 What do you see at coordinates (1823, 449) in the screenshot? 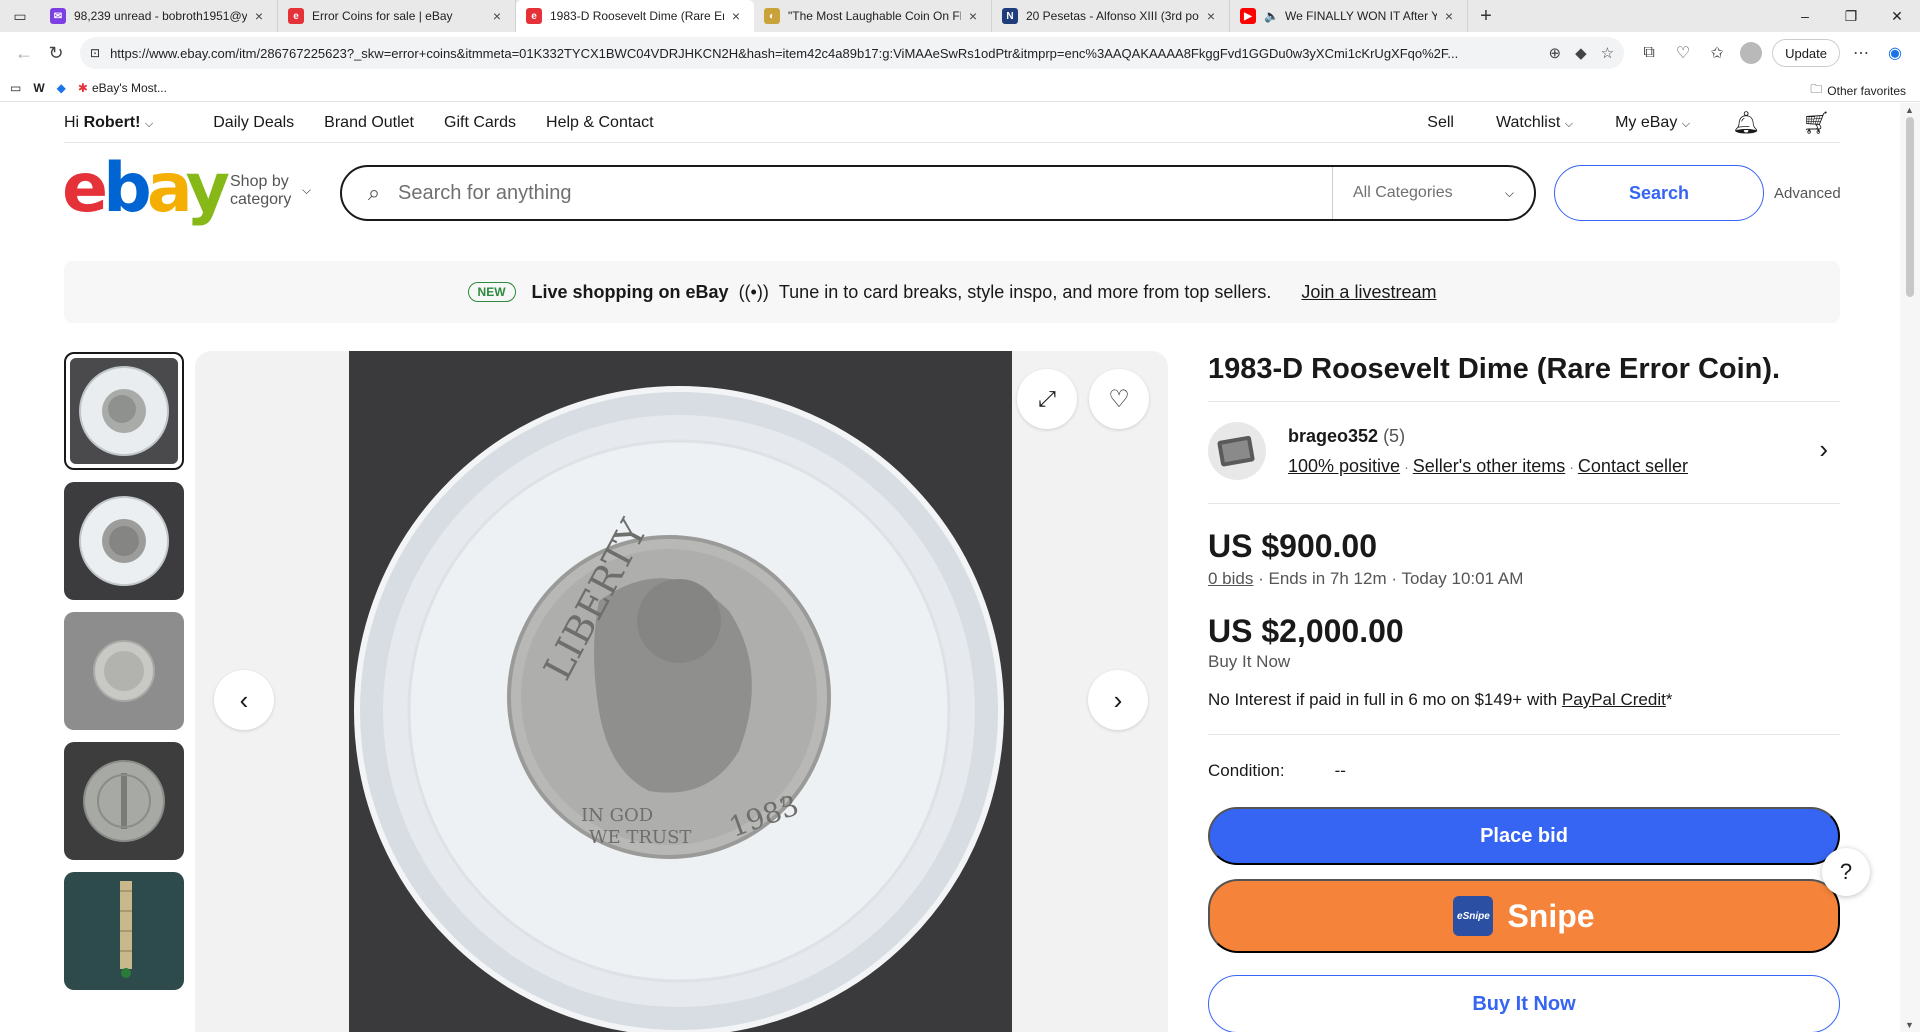
I see `chevron-right-icon: ›` at bounding box center [1823, 449].